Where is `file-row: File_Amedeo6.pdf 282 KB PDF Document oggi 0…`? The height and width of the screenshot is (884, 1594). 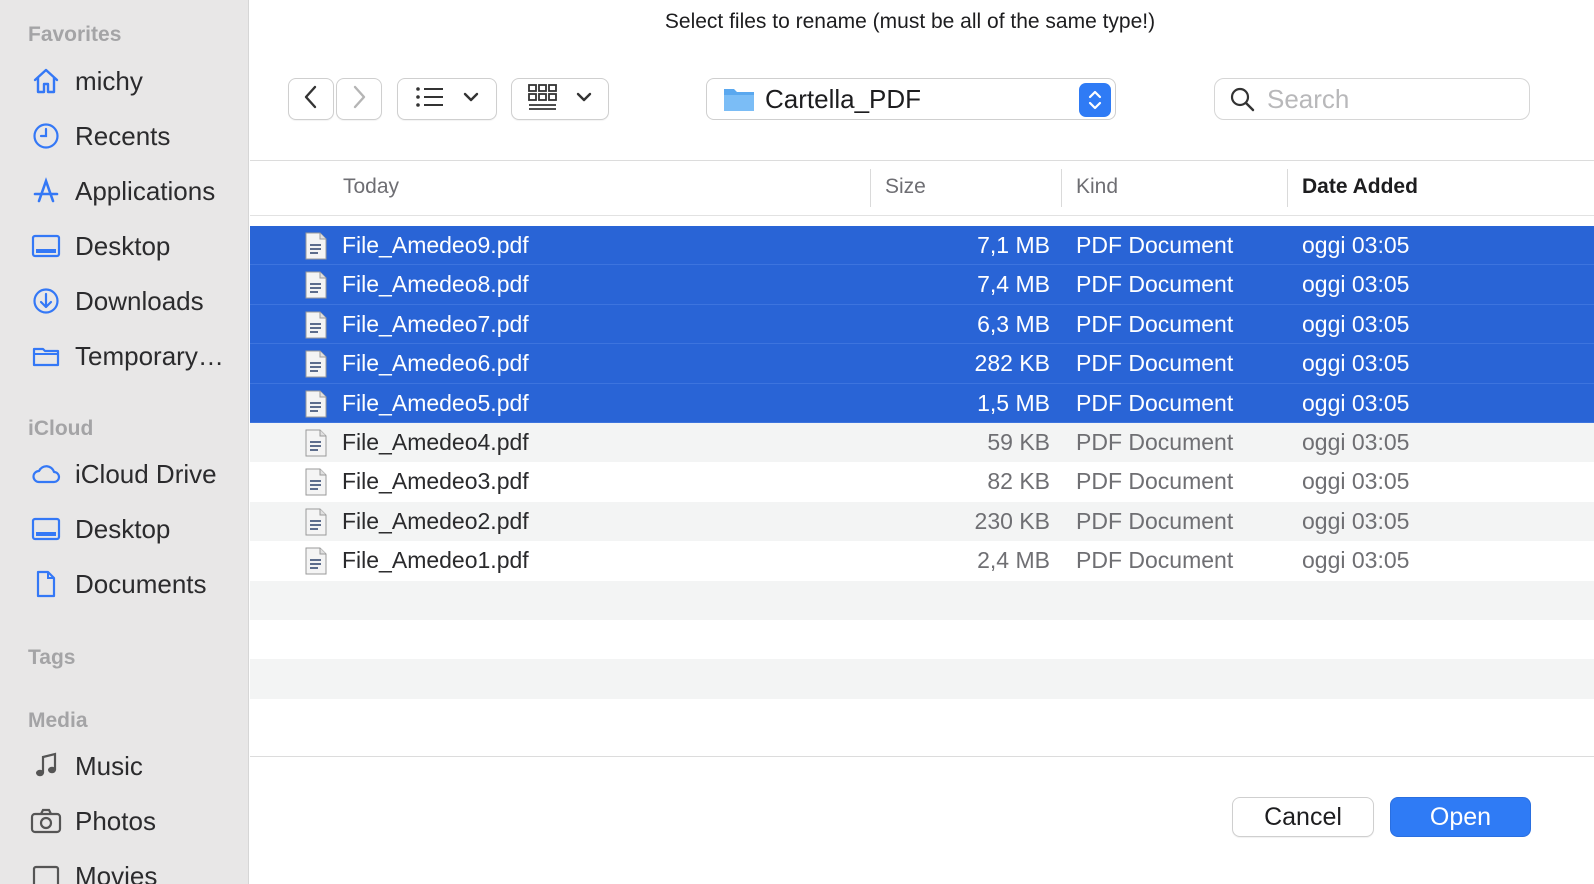 file-row: File_Amedeo6.pdf 282 KB PDF Document oggi 0… is located at coordinates (922, 364).